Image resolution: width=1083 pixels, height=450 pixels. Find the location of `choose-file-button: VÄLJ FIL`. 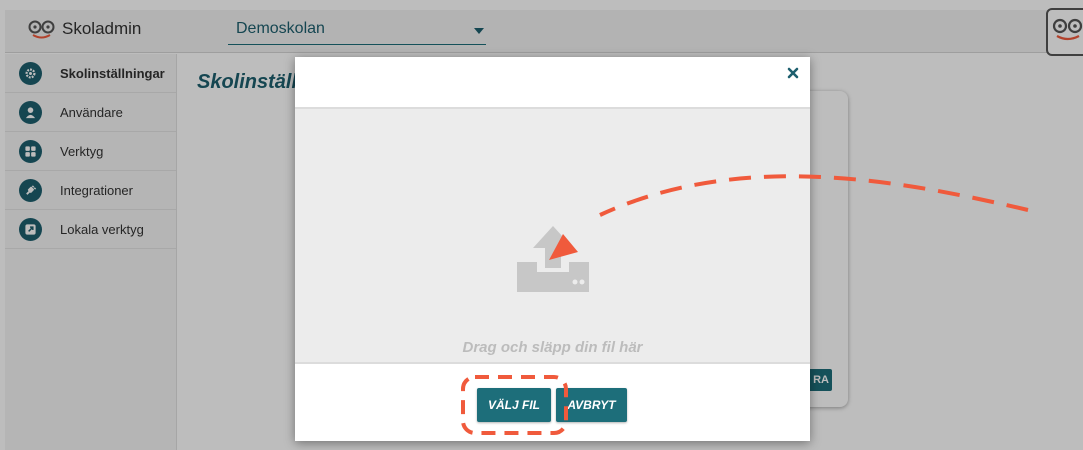

choose-file-button: VÄLJ FIL is located at coordinates (514, 405).